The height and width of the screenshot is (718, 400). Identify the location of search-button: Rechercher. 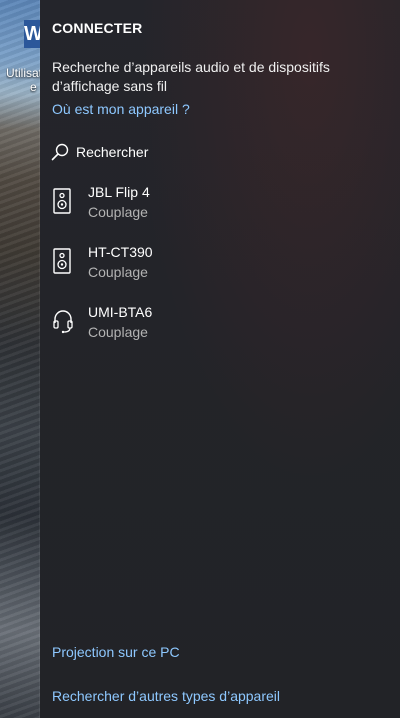
(99, 152).